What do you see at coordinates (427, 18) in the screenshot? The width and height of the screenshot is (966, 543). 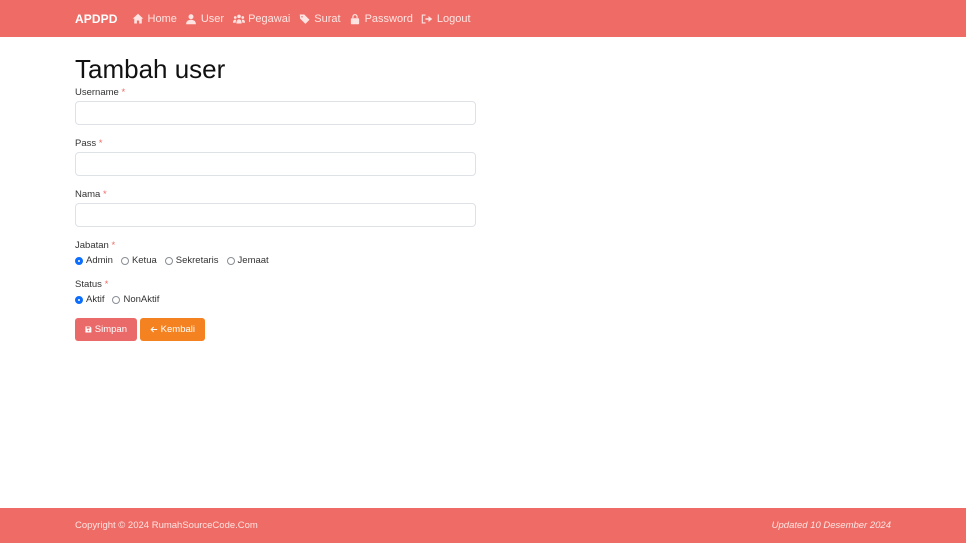 I see `logout-icon` at bounding box center [427, 18].